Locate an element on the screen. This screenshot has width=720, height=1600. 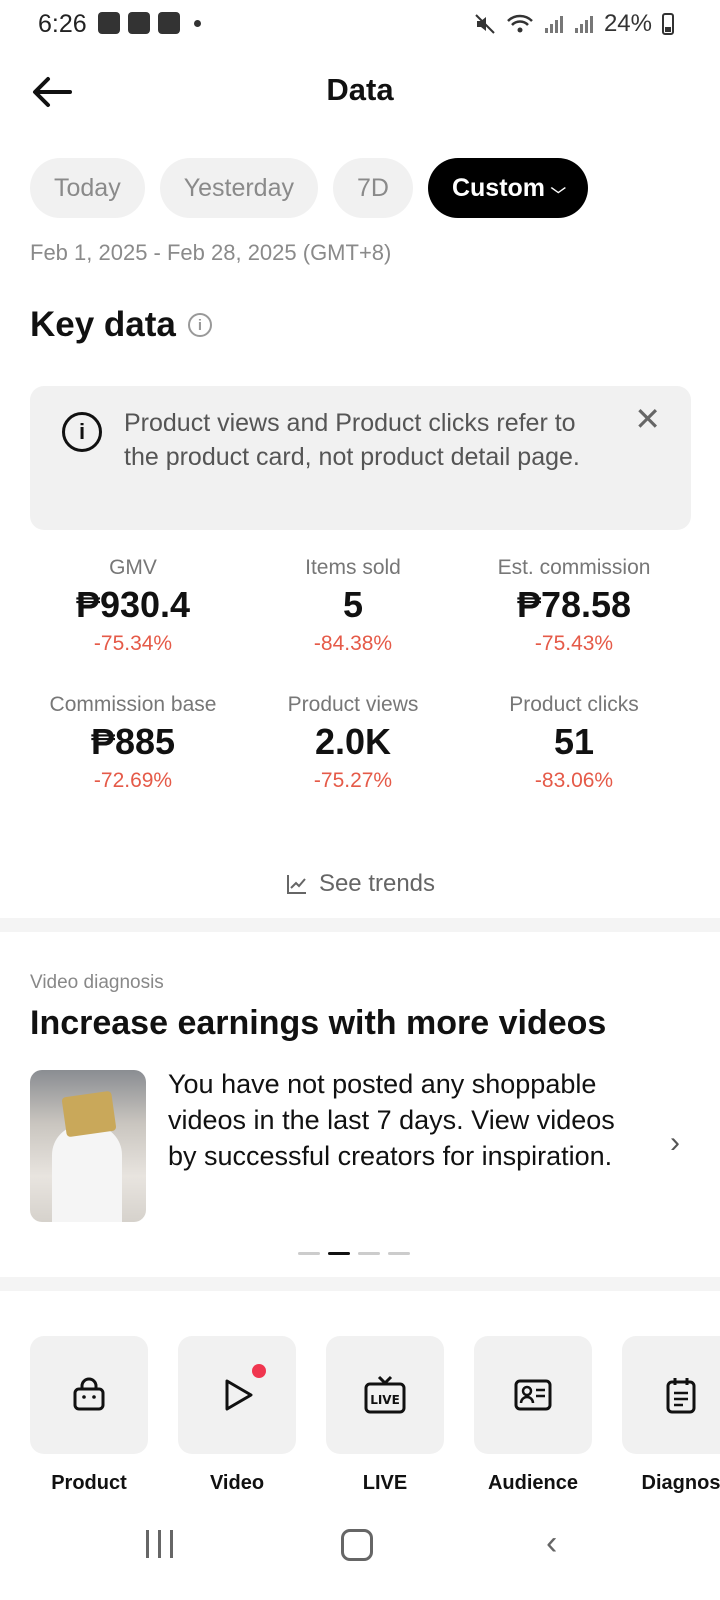
metric-gmv: GMV ₱930.4 -75.34% is located at coordinates (133, 606).